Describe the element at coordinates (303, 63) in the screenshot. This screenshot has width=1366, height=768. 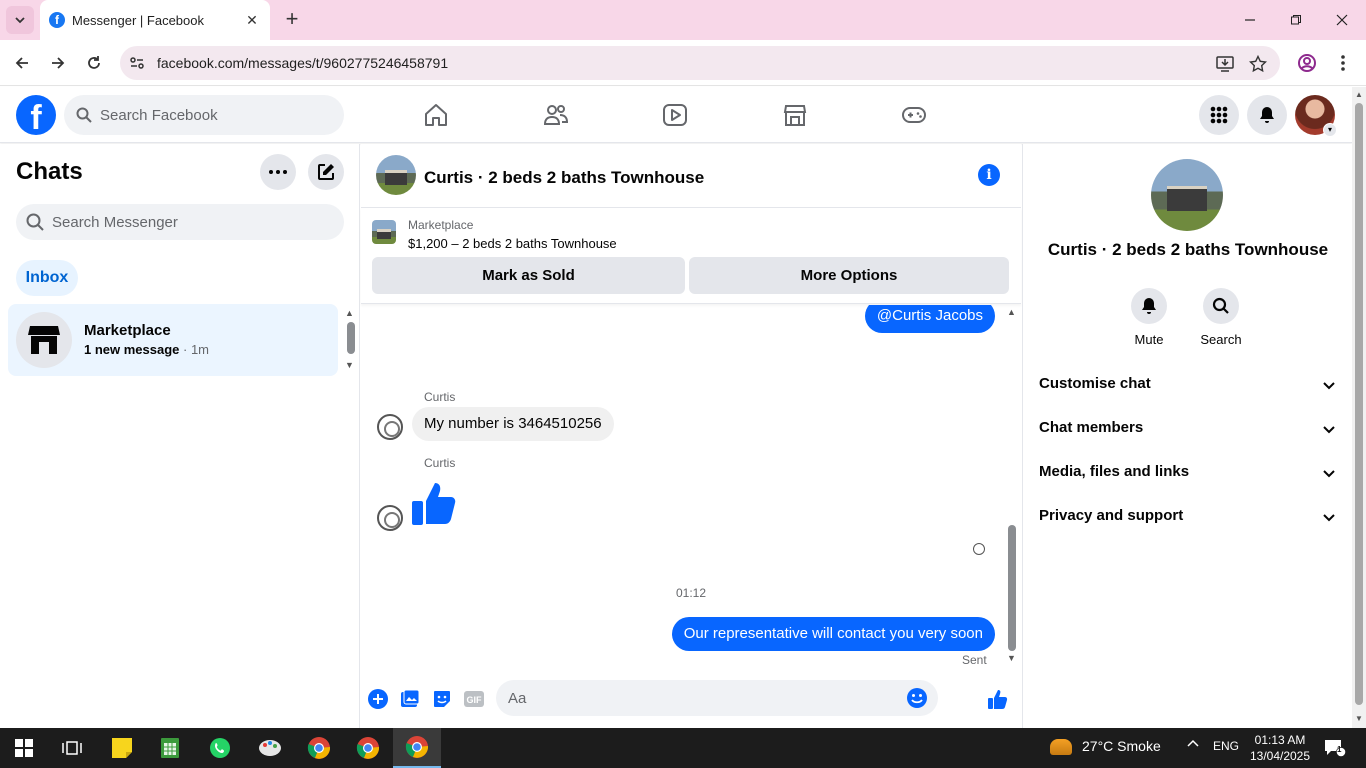
I see `url-text: facebook.com/messages/t/9602775246458791` at that location.